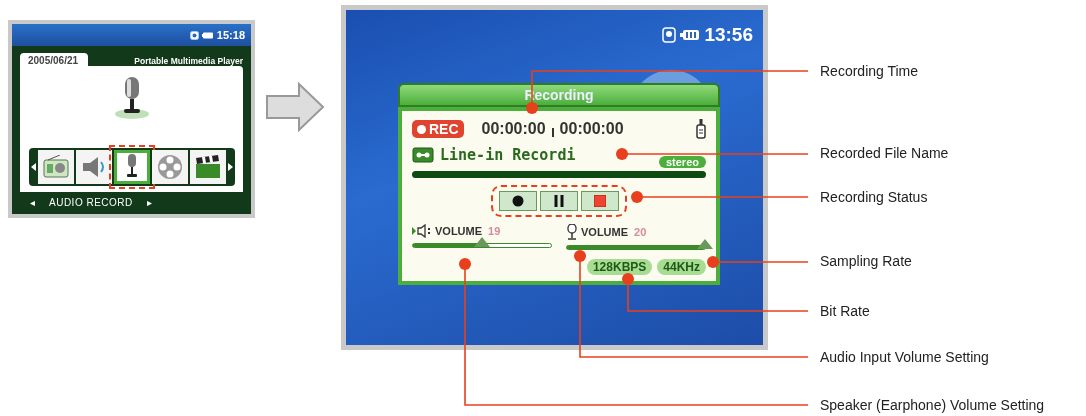 The image size is (1086, 416). What do you see at coordinates (884, 153) in the screenshot?
I see `callout-label: Recorded File Name` at bounding box center [884, 153].